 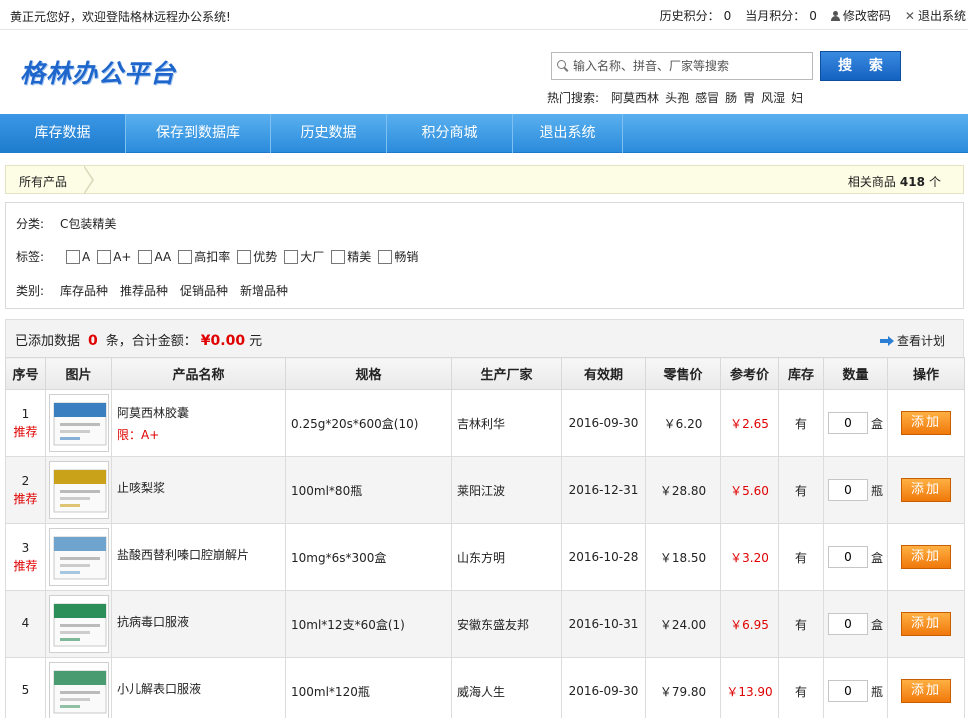 What do you see at coordinates (568, 133) in the screenshot?
I see `nav-item-logout: 退出系统` at bounding box center [568, 133].